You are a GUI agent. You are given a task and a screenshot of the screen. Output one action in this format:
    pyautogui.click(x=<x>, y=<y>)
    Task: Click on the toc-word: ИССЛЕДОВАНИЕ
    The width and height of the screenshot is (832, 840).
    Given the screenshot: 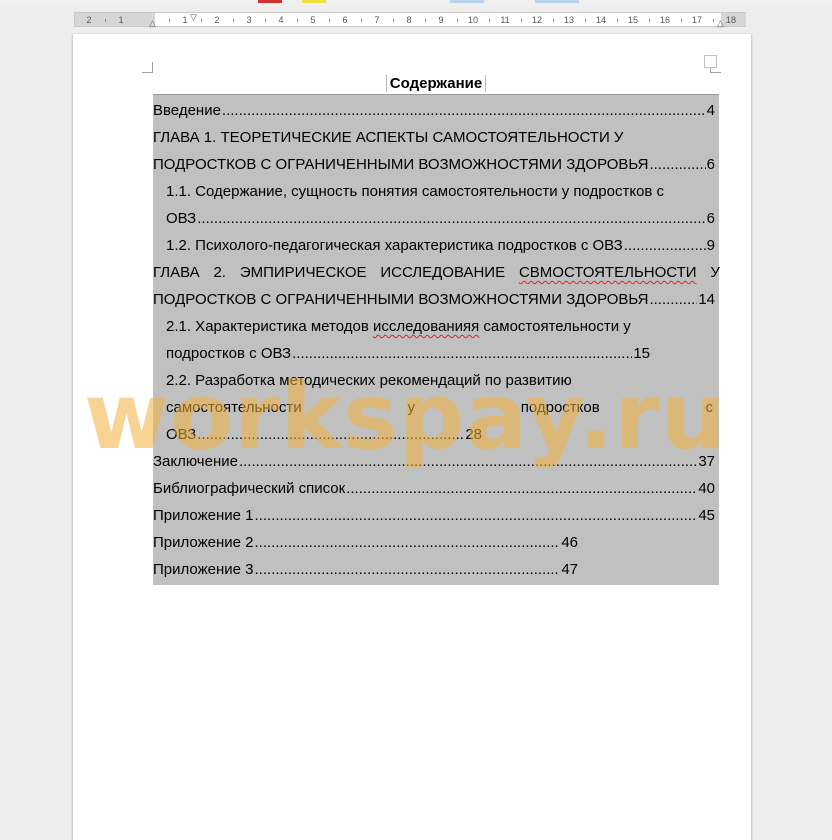 What is the action you would take?
    pyautogui.click(x=443, y=272)
    